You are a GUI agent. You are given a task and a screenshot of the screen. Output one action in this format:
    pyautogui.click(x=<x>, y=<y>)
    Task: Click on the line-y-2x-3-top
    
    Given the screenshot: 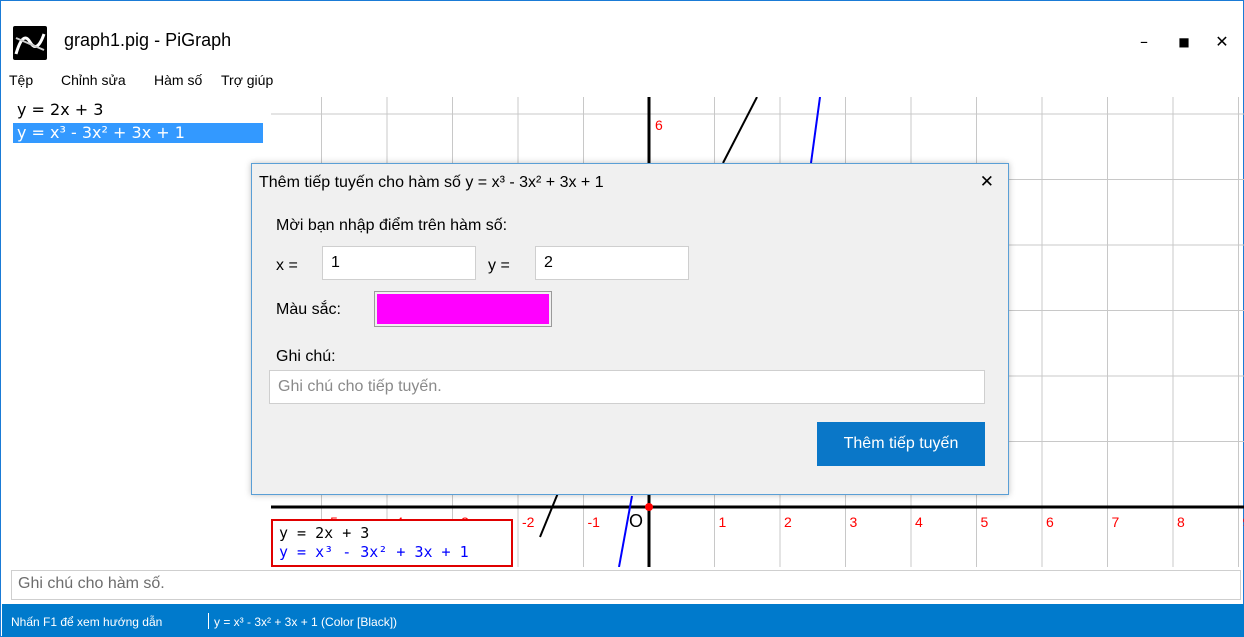 What is the action you would take?
    pyautogui.click(x=740, y=130)
    